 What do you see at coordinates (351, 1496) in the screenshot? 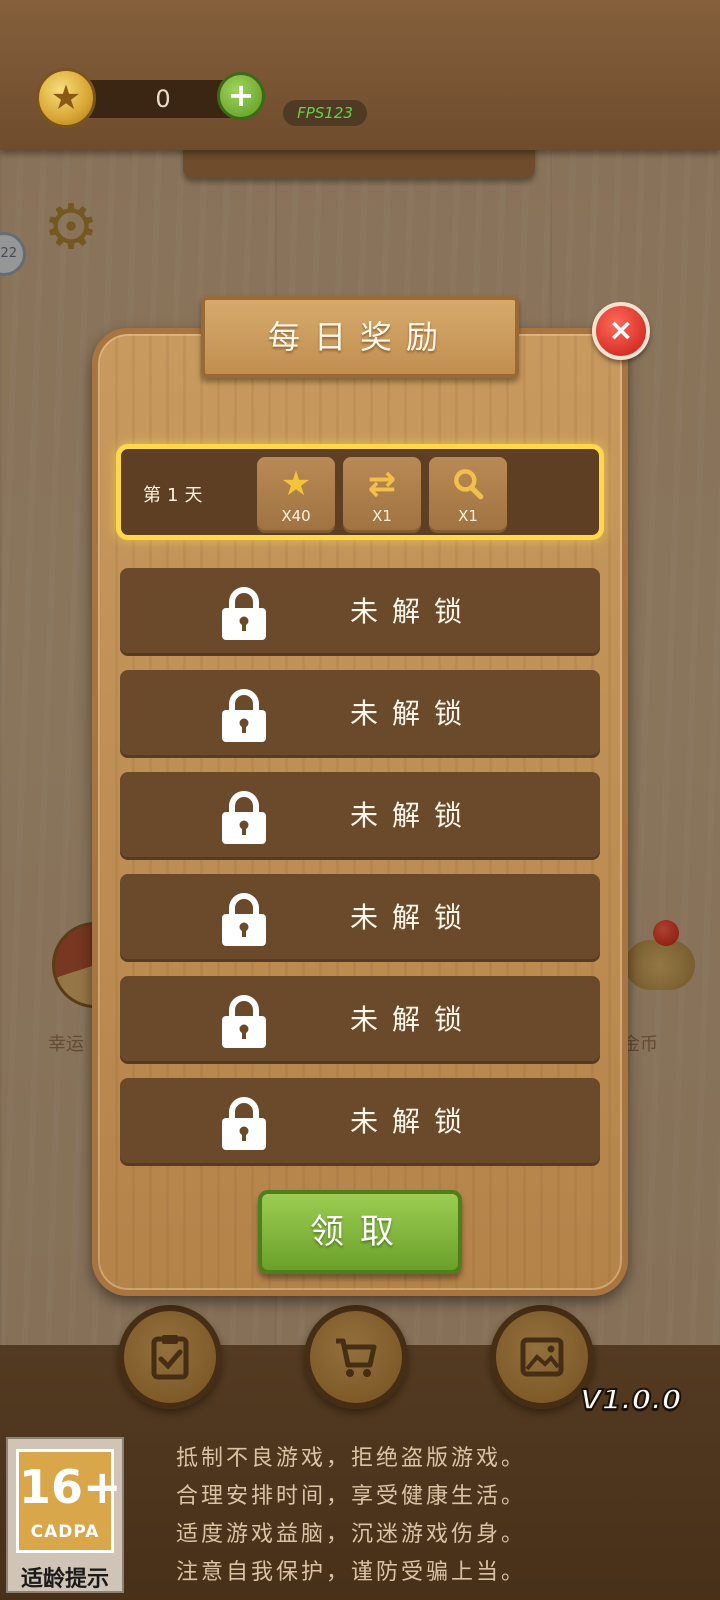
I see `health-notice-line: 合理安排时间，享受健康生活。` at bounding box center [351, 1496].